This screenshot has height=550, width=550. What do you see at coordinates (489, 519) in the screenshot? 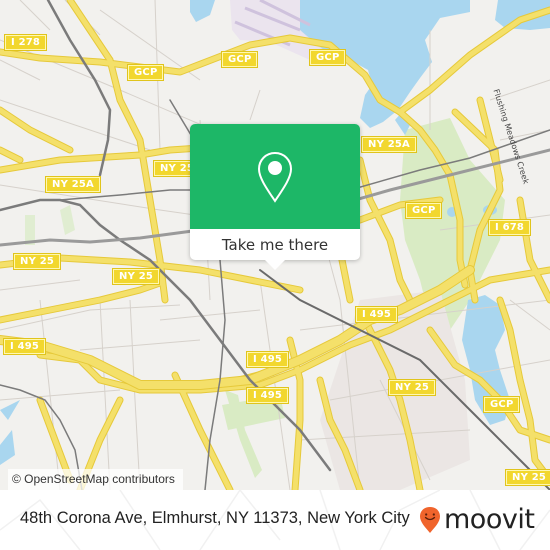
I see `moovit-wordmark: moovit` at bounding box center [489, 519].